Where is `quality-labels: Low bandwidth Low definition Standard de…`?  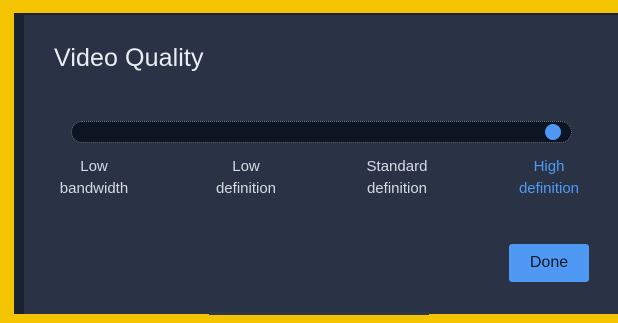
quality-labels: Low bandwidth Low definition Standard de… is located at coordinates (321, 181).